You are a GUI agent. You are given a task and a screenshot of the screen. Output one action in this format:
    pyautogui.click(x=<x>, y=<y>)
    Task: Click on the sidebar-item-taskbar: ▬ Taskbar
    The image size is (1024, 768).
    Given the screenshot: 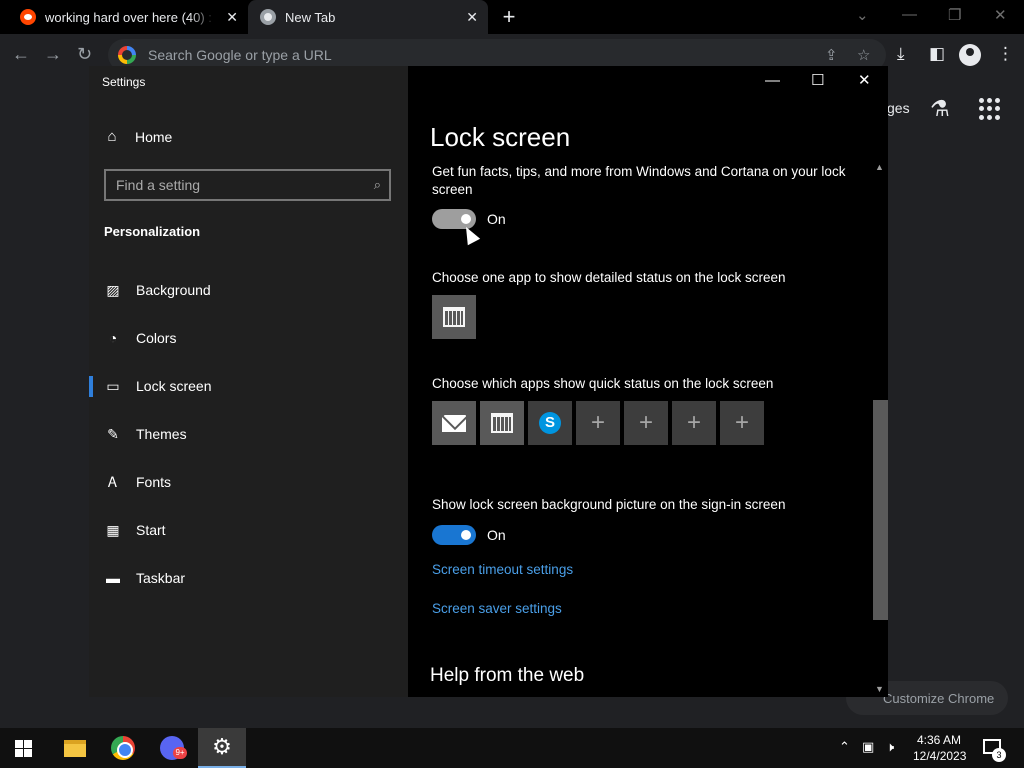 What is the action you would take?
    pyautogui.click(x=248, y=578)
    